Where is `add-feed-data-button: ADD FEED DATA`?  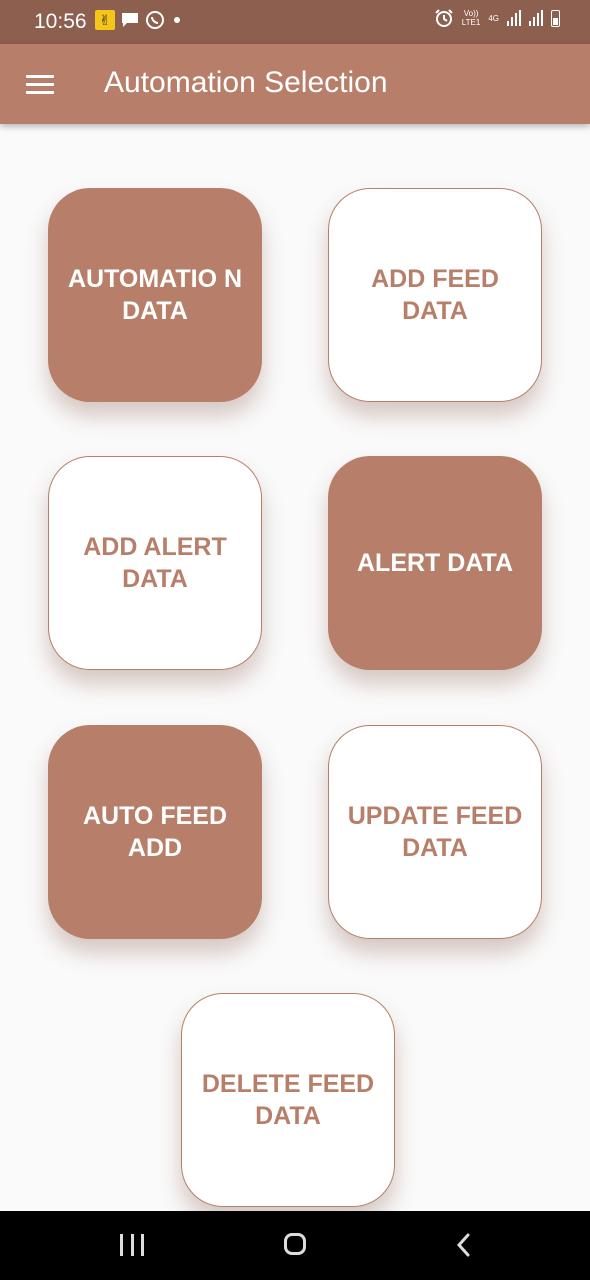
add-feed-data-button: ADD FEED DATA is located at coordinates (435, 295).